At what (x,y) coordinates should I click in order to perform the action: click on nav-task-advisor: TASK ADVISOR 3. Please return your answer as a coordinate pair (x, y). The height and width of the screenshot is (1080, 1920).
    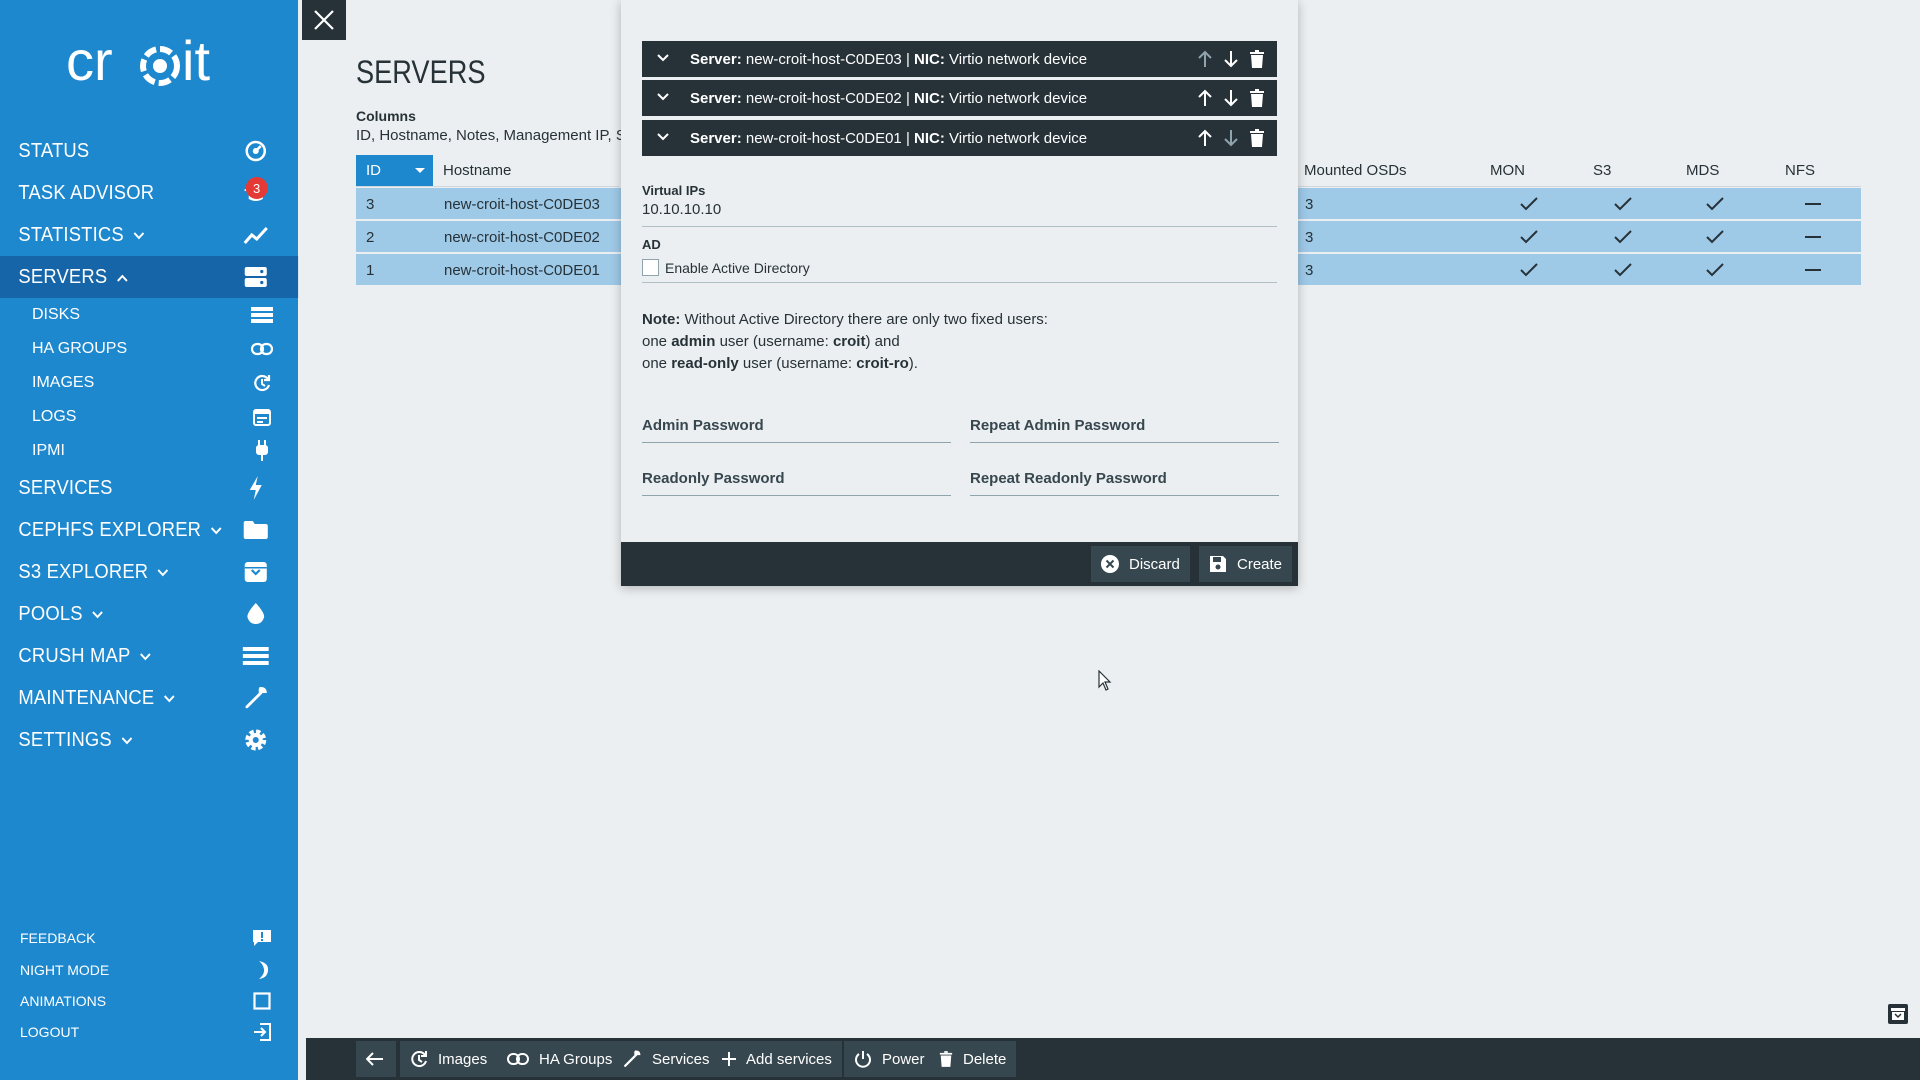
    Looking at the image, I should click on (137, 193).